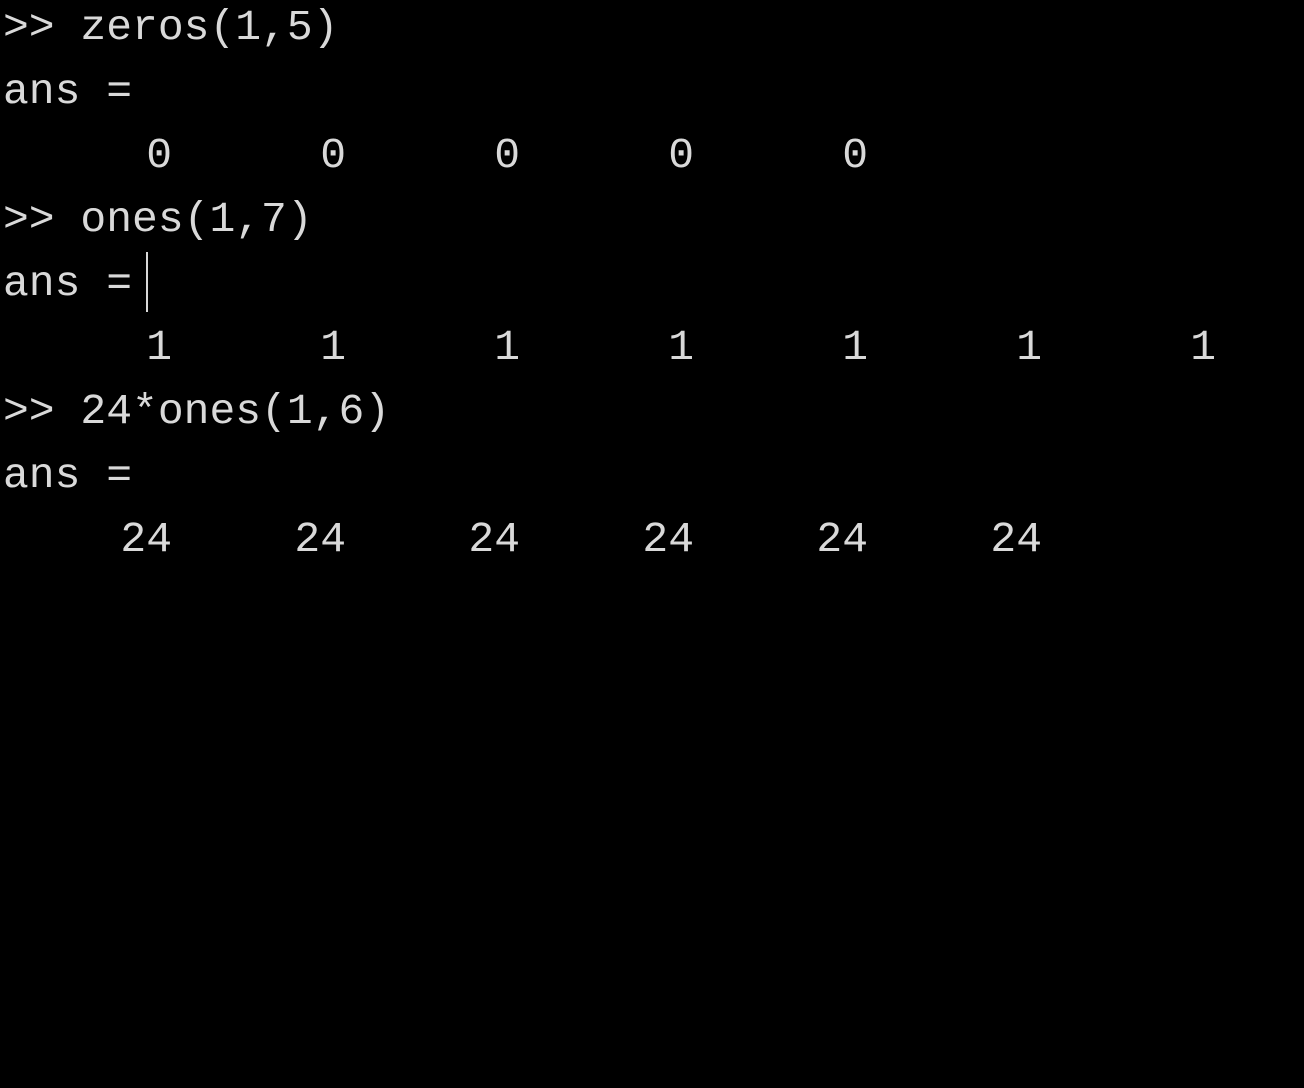 The image size is (1304, 1088). I want to click on result-row: 0 0 0 0 0, so click(652, 156).